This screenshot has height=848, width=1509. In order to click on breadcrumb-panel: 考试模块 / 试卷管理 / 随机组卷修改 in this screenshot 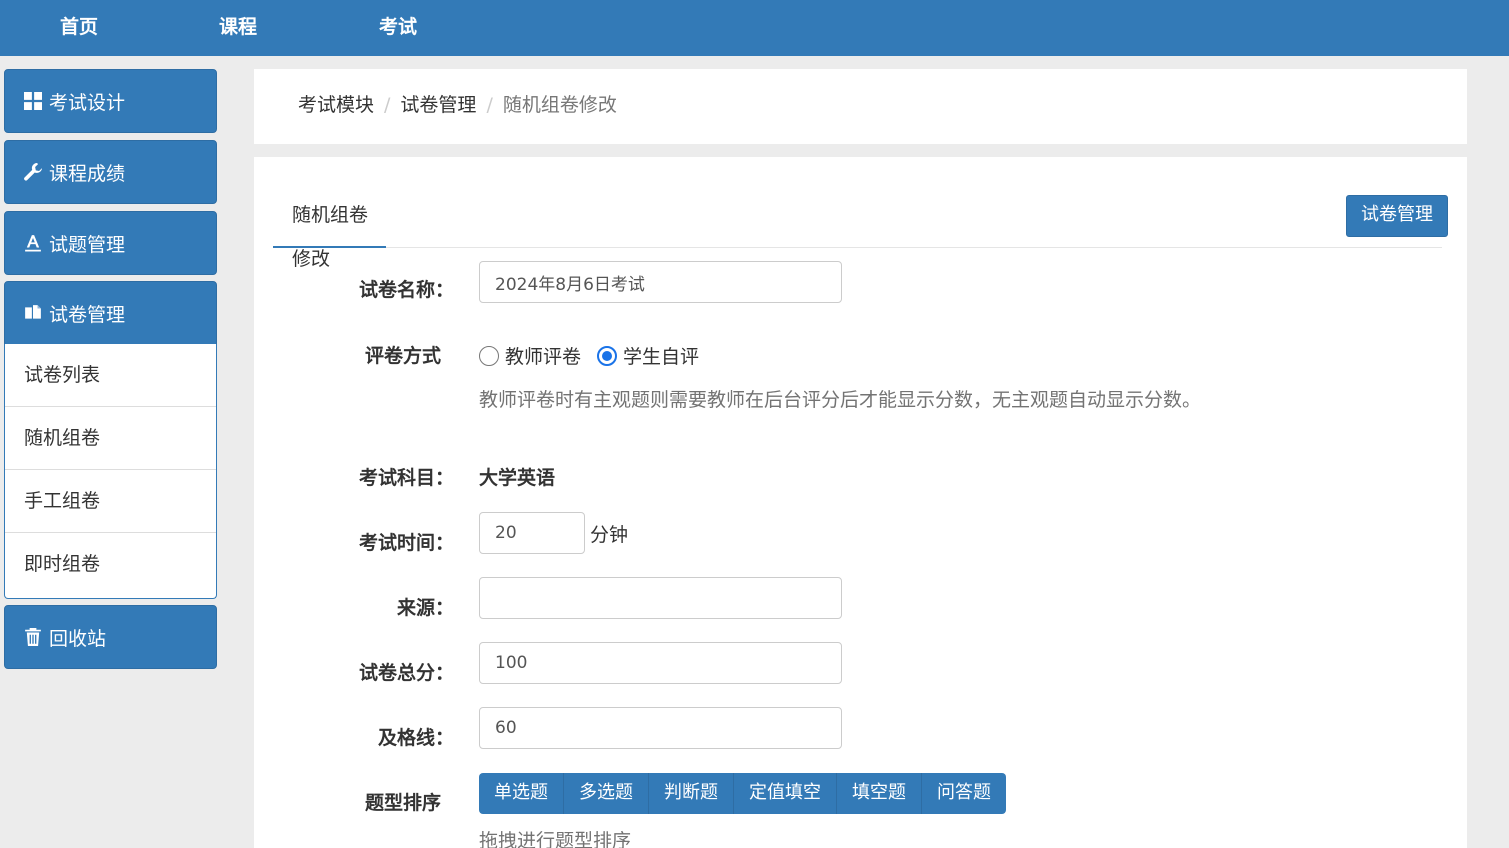, I will do `click(860, 106)`.